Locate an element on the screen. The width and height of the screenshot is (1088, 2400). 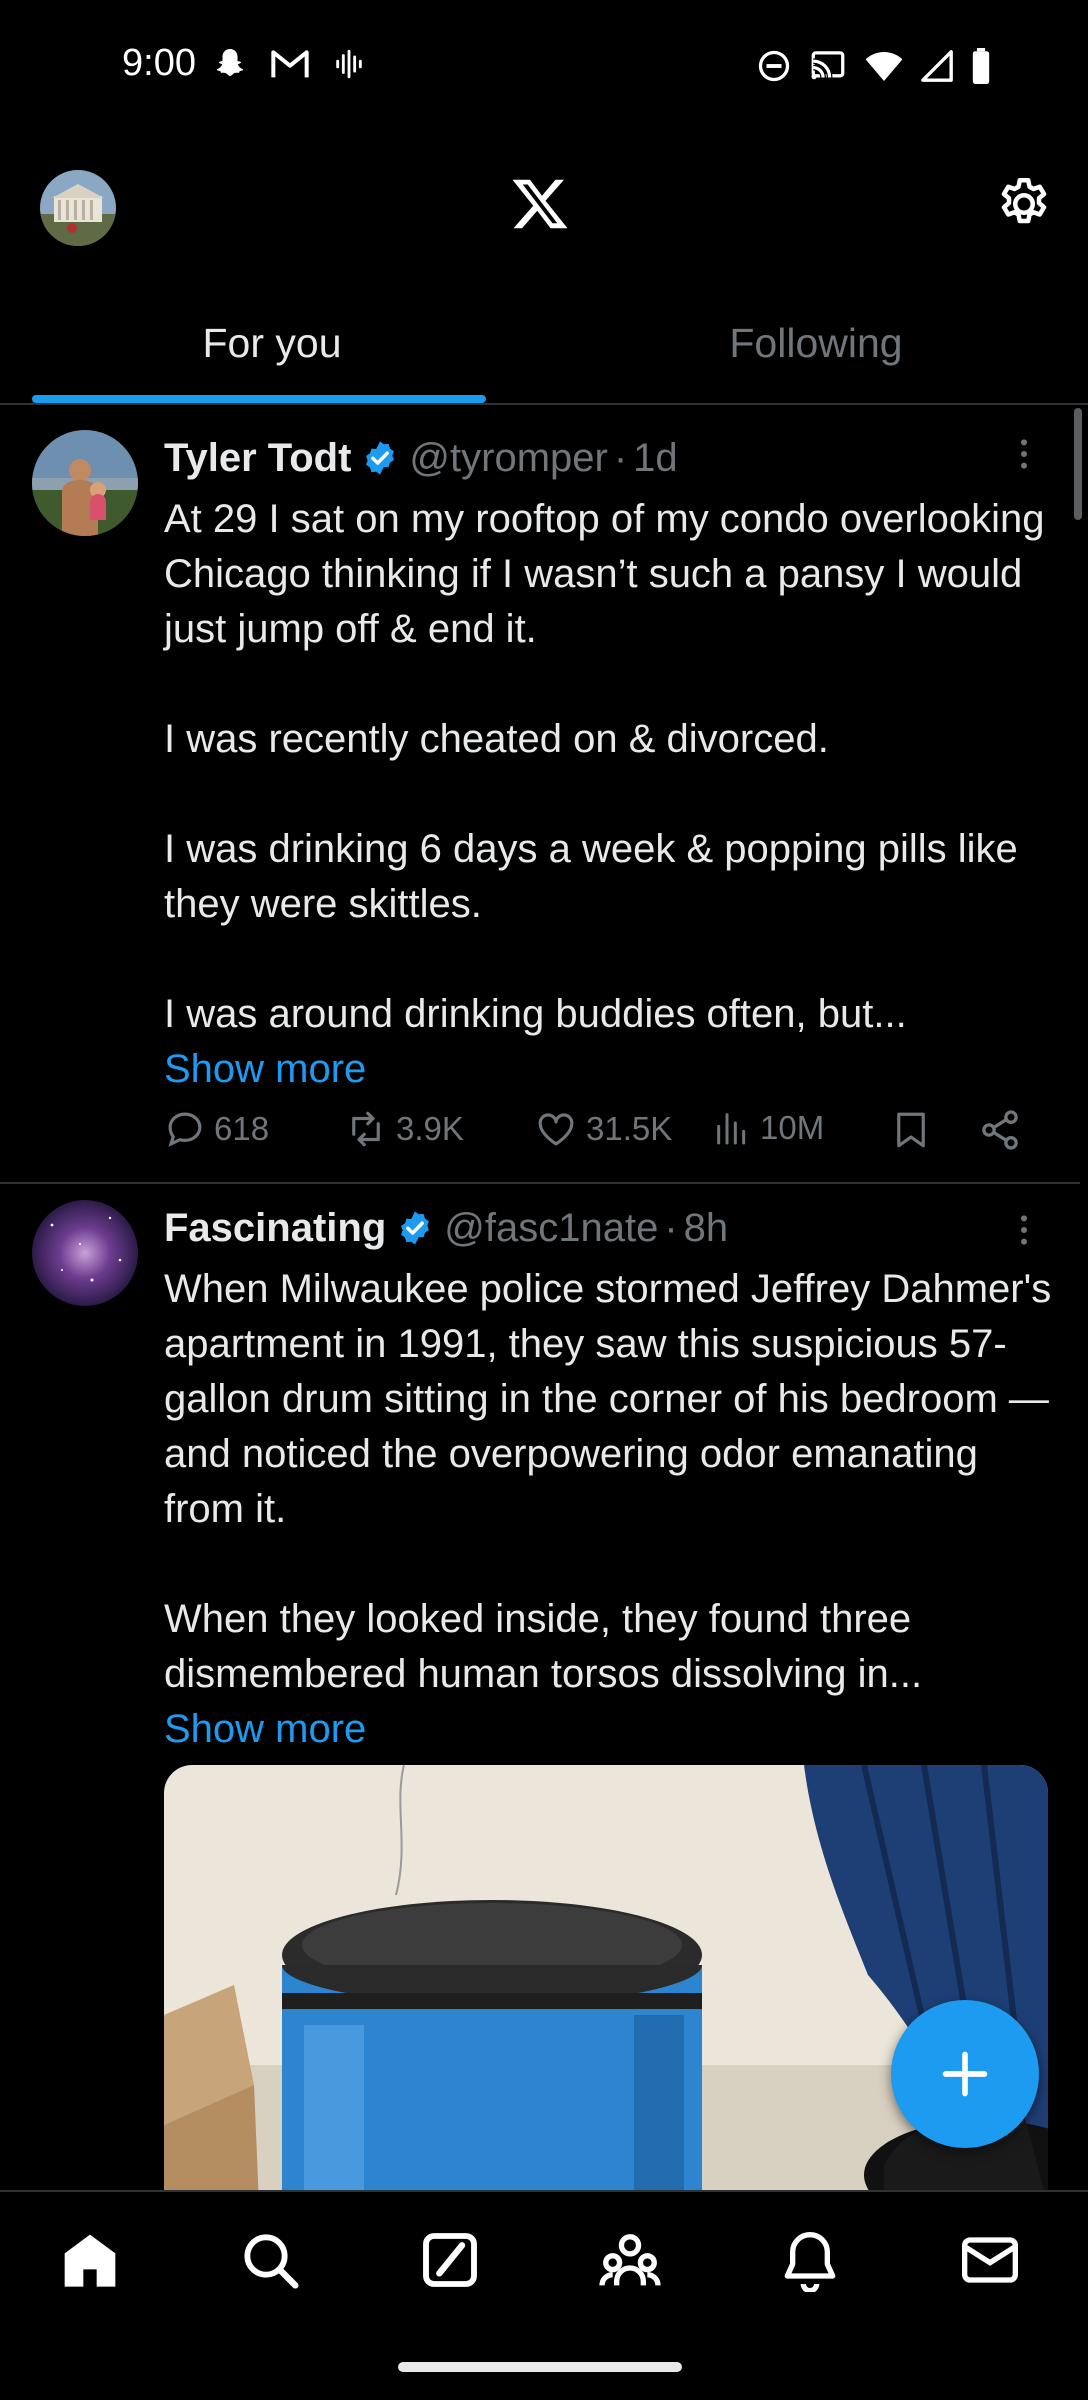
reply-button: 618 is located at coordinates (216, 1129).